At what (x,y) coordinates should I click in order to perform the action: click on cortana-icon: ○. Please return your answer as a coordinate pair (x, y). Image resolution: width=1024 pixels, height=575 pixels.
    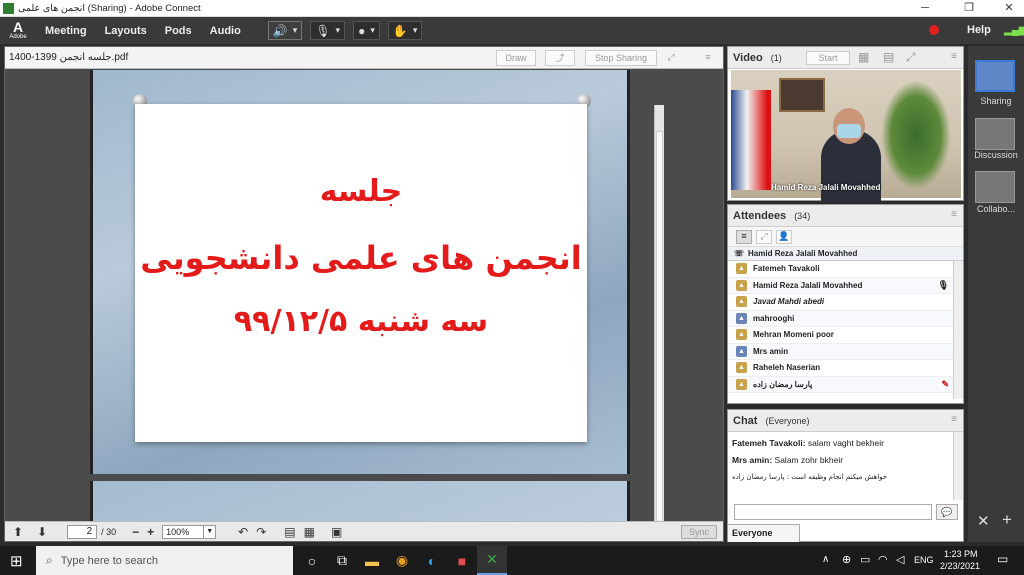
    Looking at the image, I should click on (312, 560).